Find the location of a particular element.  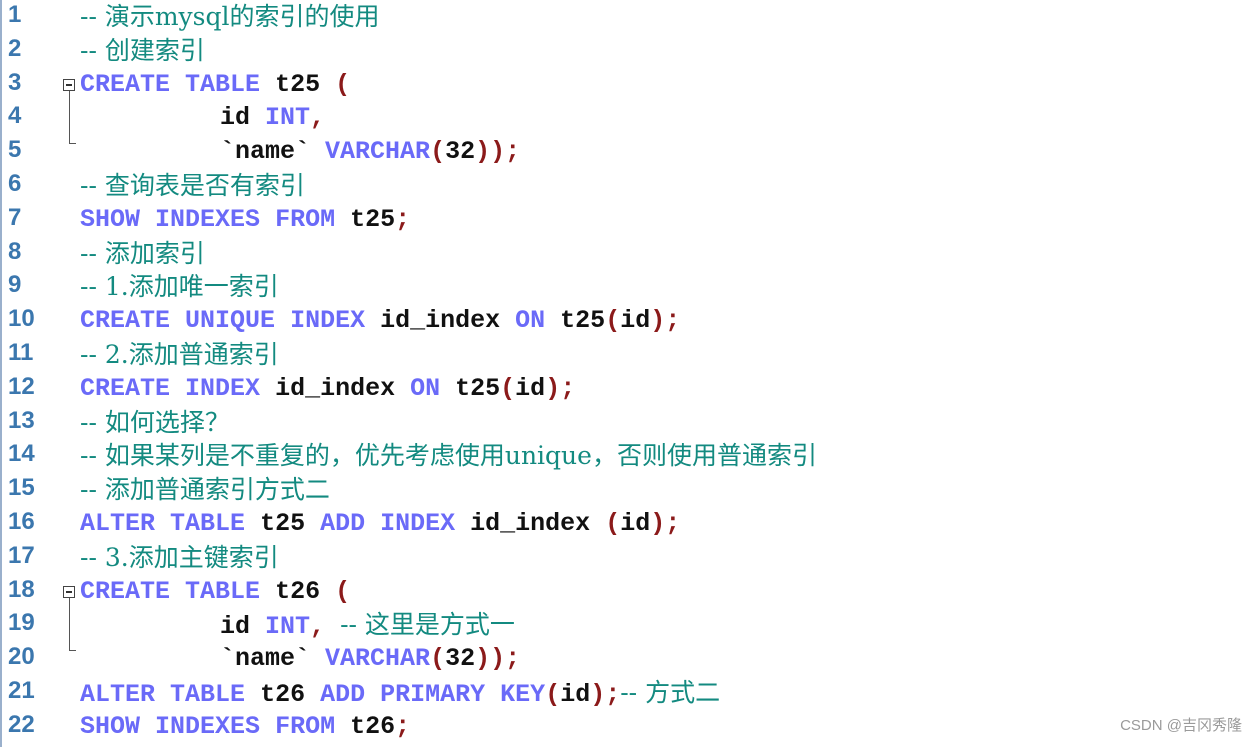

sql-keyword: VARCHAR is located at coordinates (378, 659).